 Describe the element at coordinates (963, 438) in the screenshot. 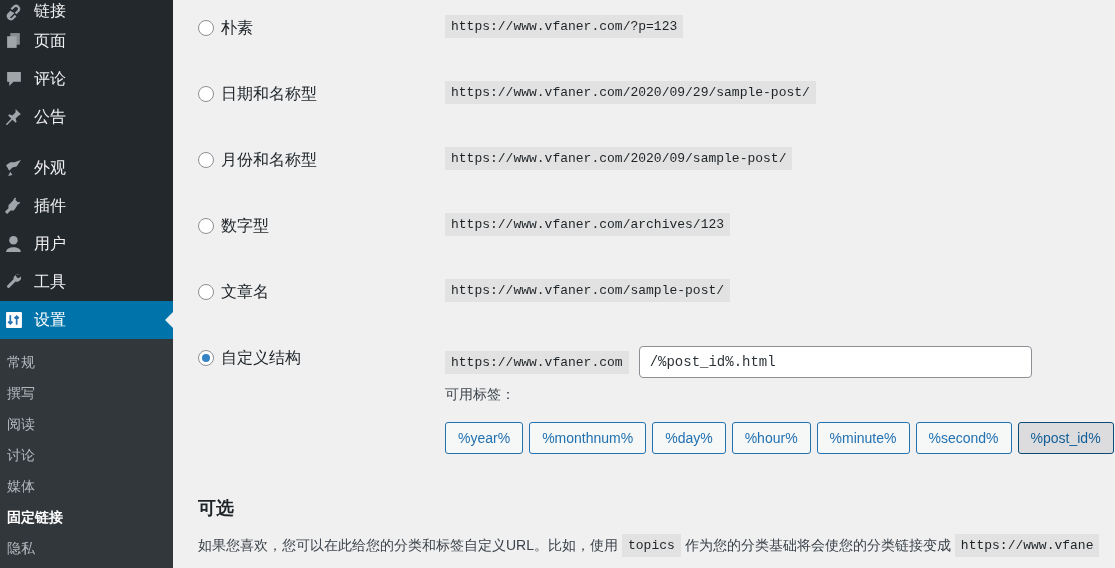

I see `tag-button: %second%` at that location.